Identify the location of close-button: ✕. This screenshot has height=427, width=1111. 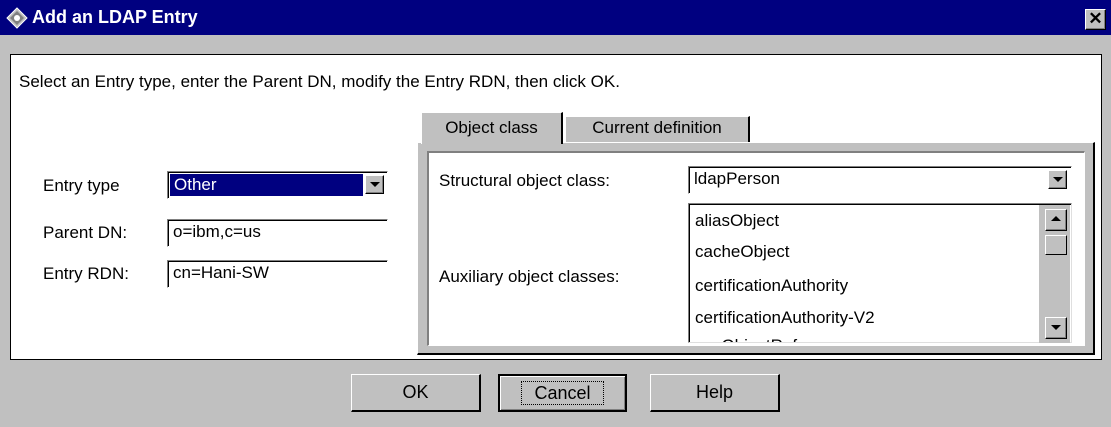
(1095, 19).